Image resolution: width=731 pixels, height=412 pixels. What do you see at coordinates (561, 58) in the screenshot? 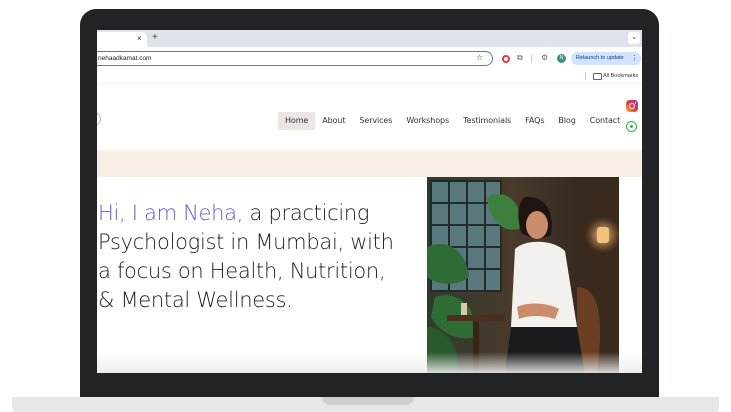
I see `profile-avatar: N` at bounding box center [561, 58].